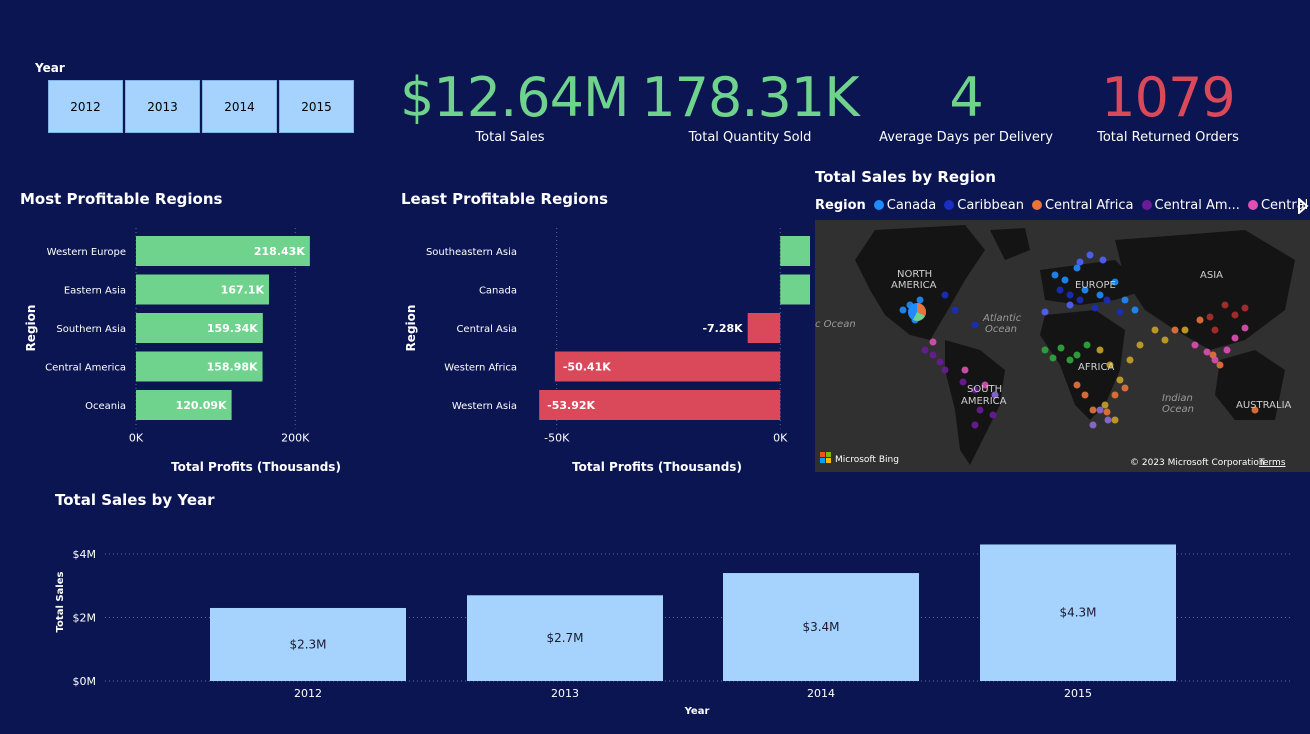 This screenshot has width=1310, height=734. I want to click on year-slicer-title: Year, so click(50, 68).